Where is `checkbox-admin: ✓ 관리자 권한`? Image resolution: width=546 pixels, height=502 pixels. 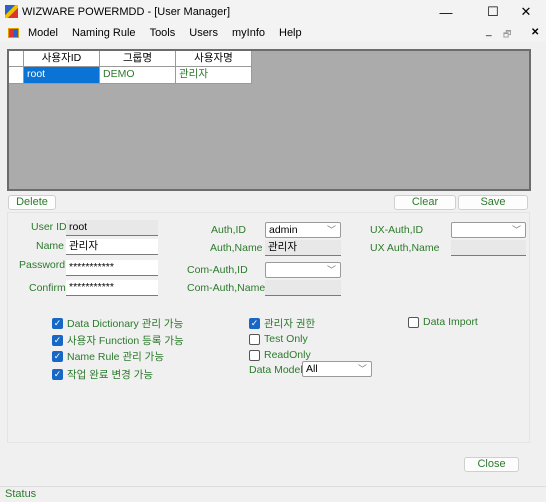
checkbox-admin: ✓ 관리자 권한 is located at coordinates (282, 323).